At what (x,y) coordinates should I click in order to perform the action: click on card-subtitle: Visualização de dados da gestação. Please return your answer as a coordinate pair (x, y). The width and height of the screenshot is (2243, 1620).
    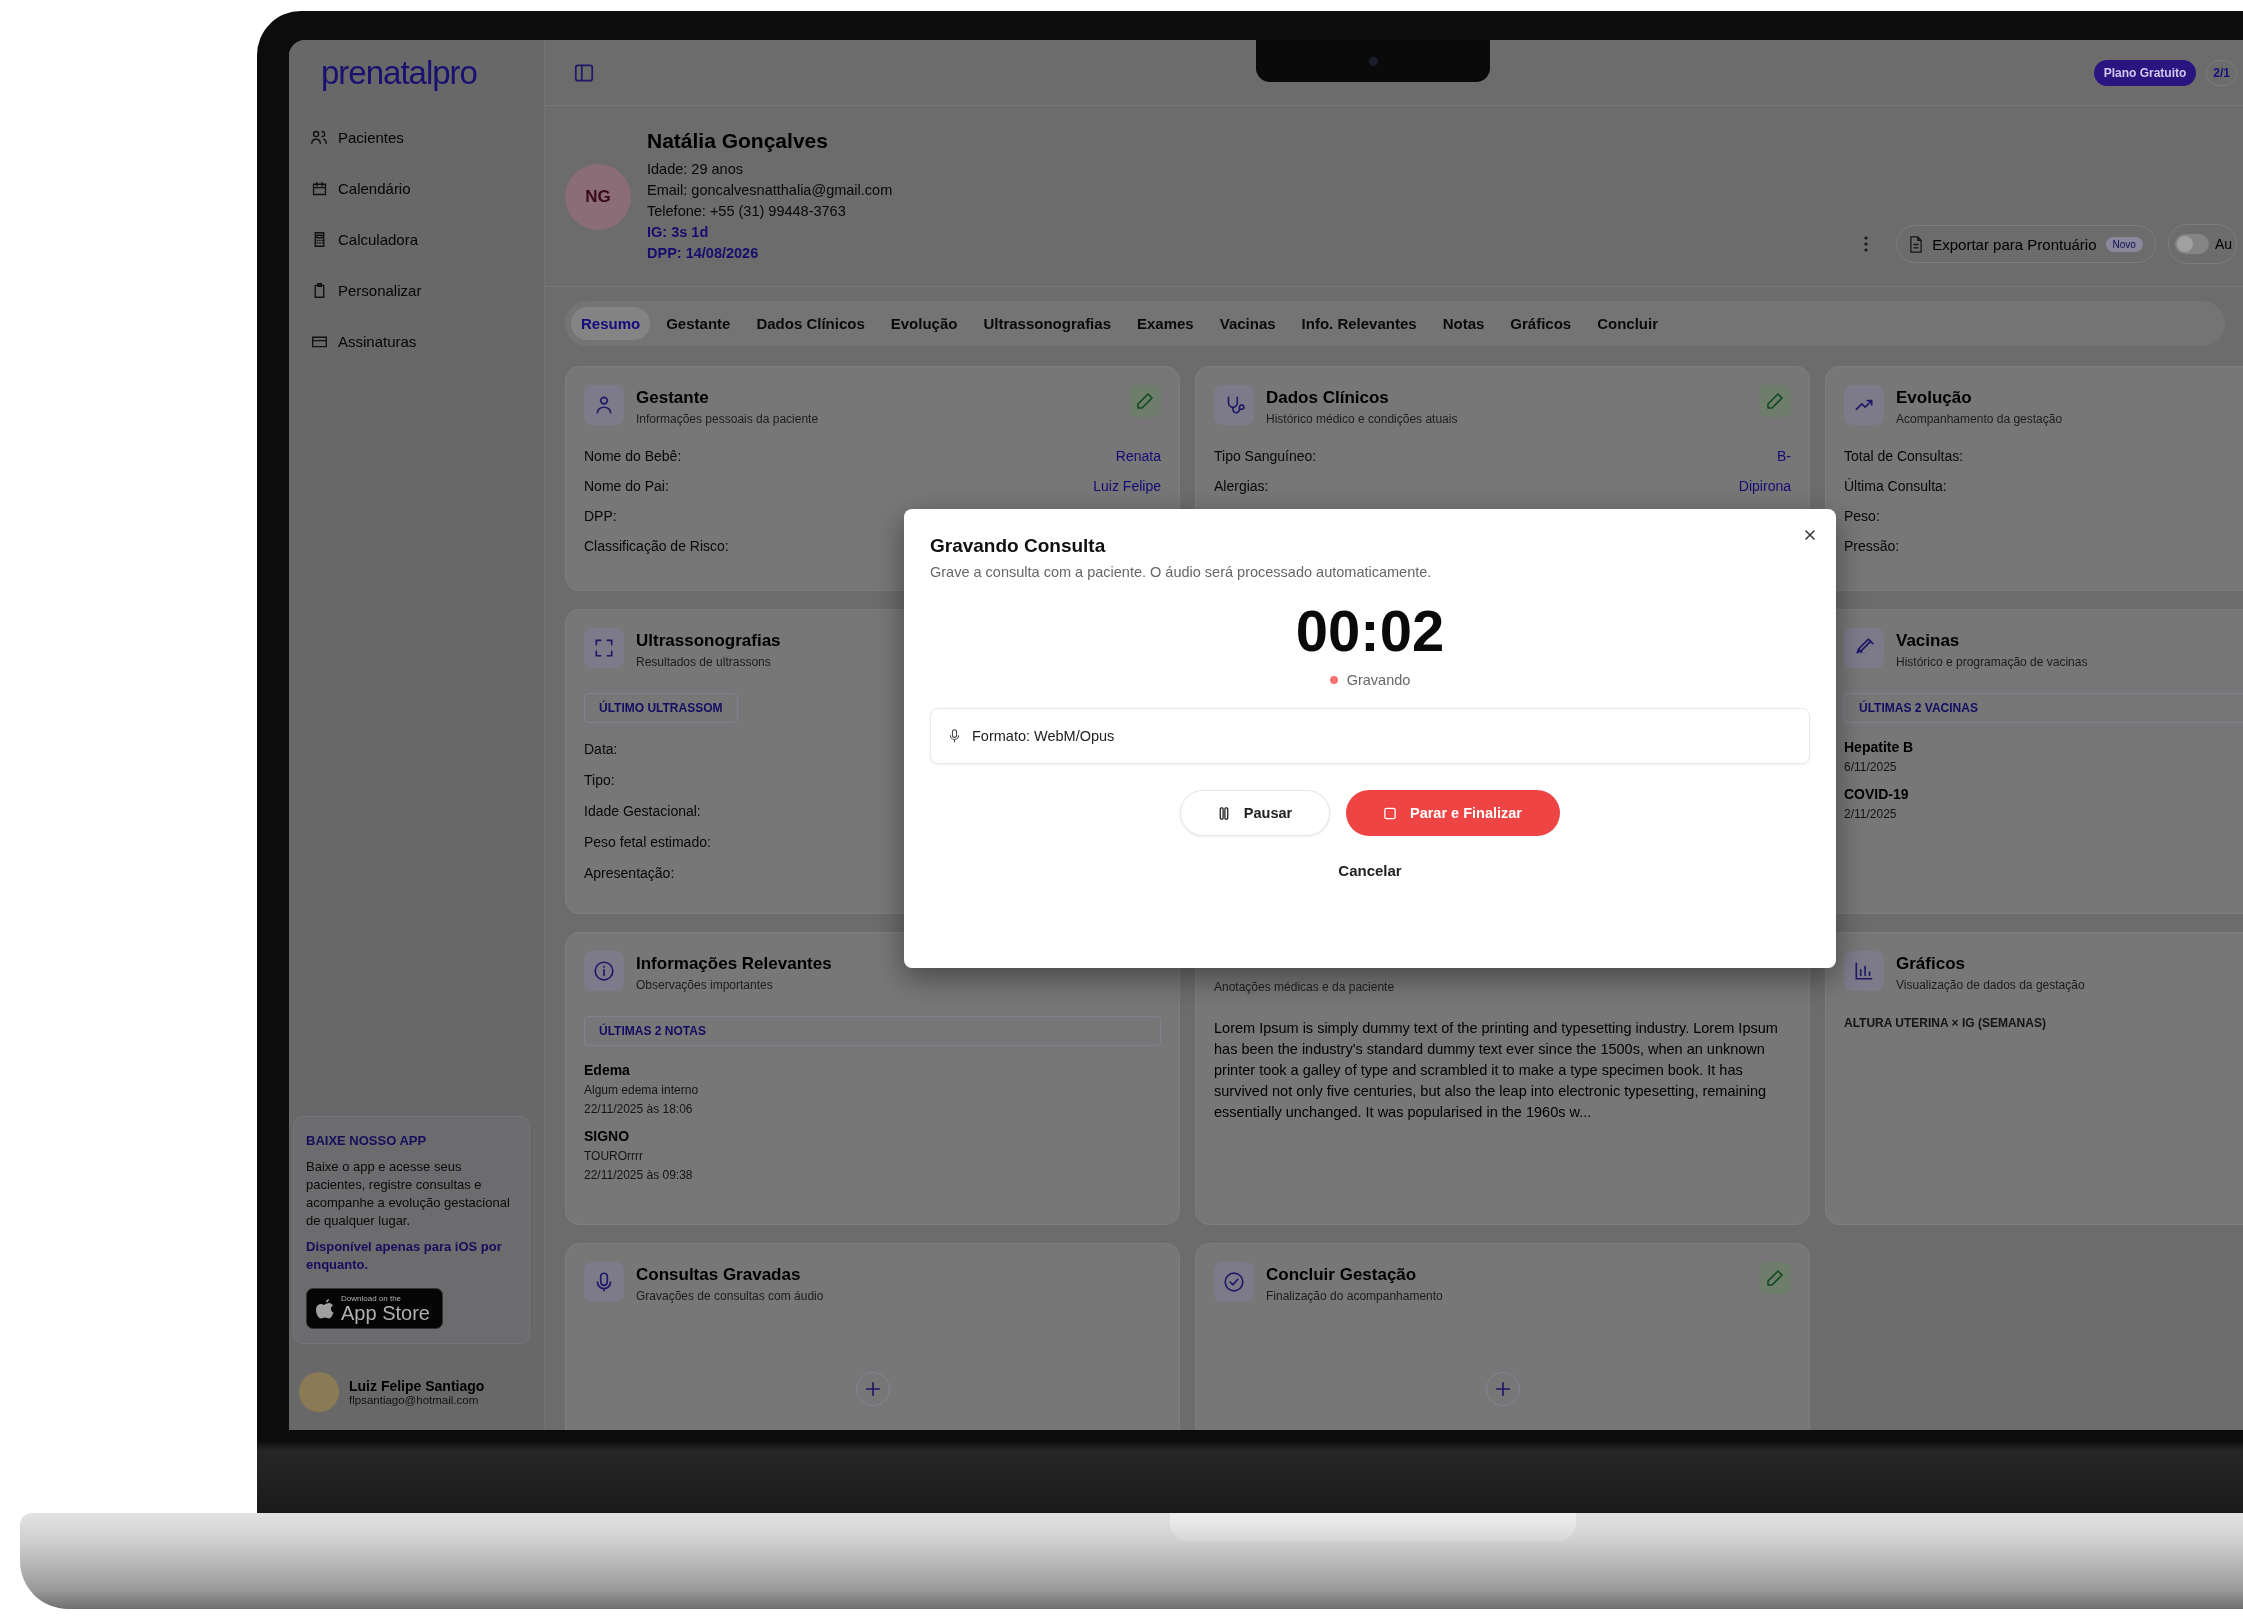
    Looking at the image, I should click on (1990, 985).